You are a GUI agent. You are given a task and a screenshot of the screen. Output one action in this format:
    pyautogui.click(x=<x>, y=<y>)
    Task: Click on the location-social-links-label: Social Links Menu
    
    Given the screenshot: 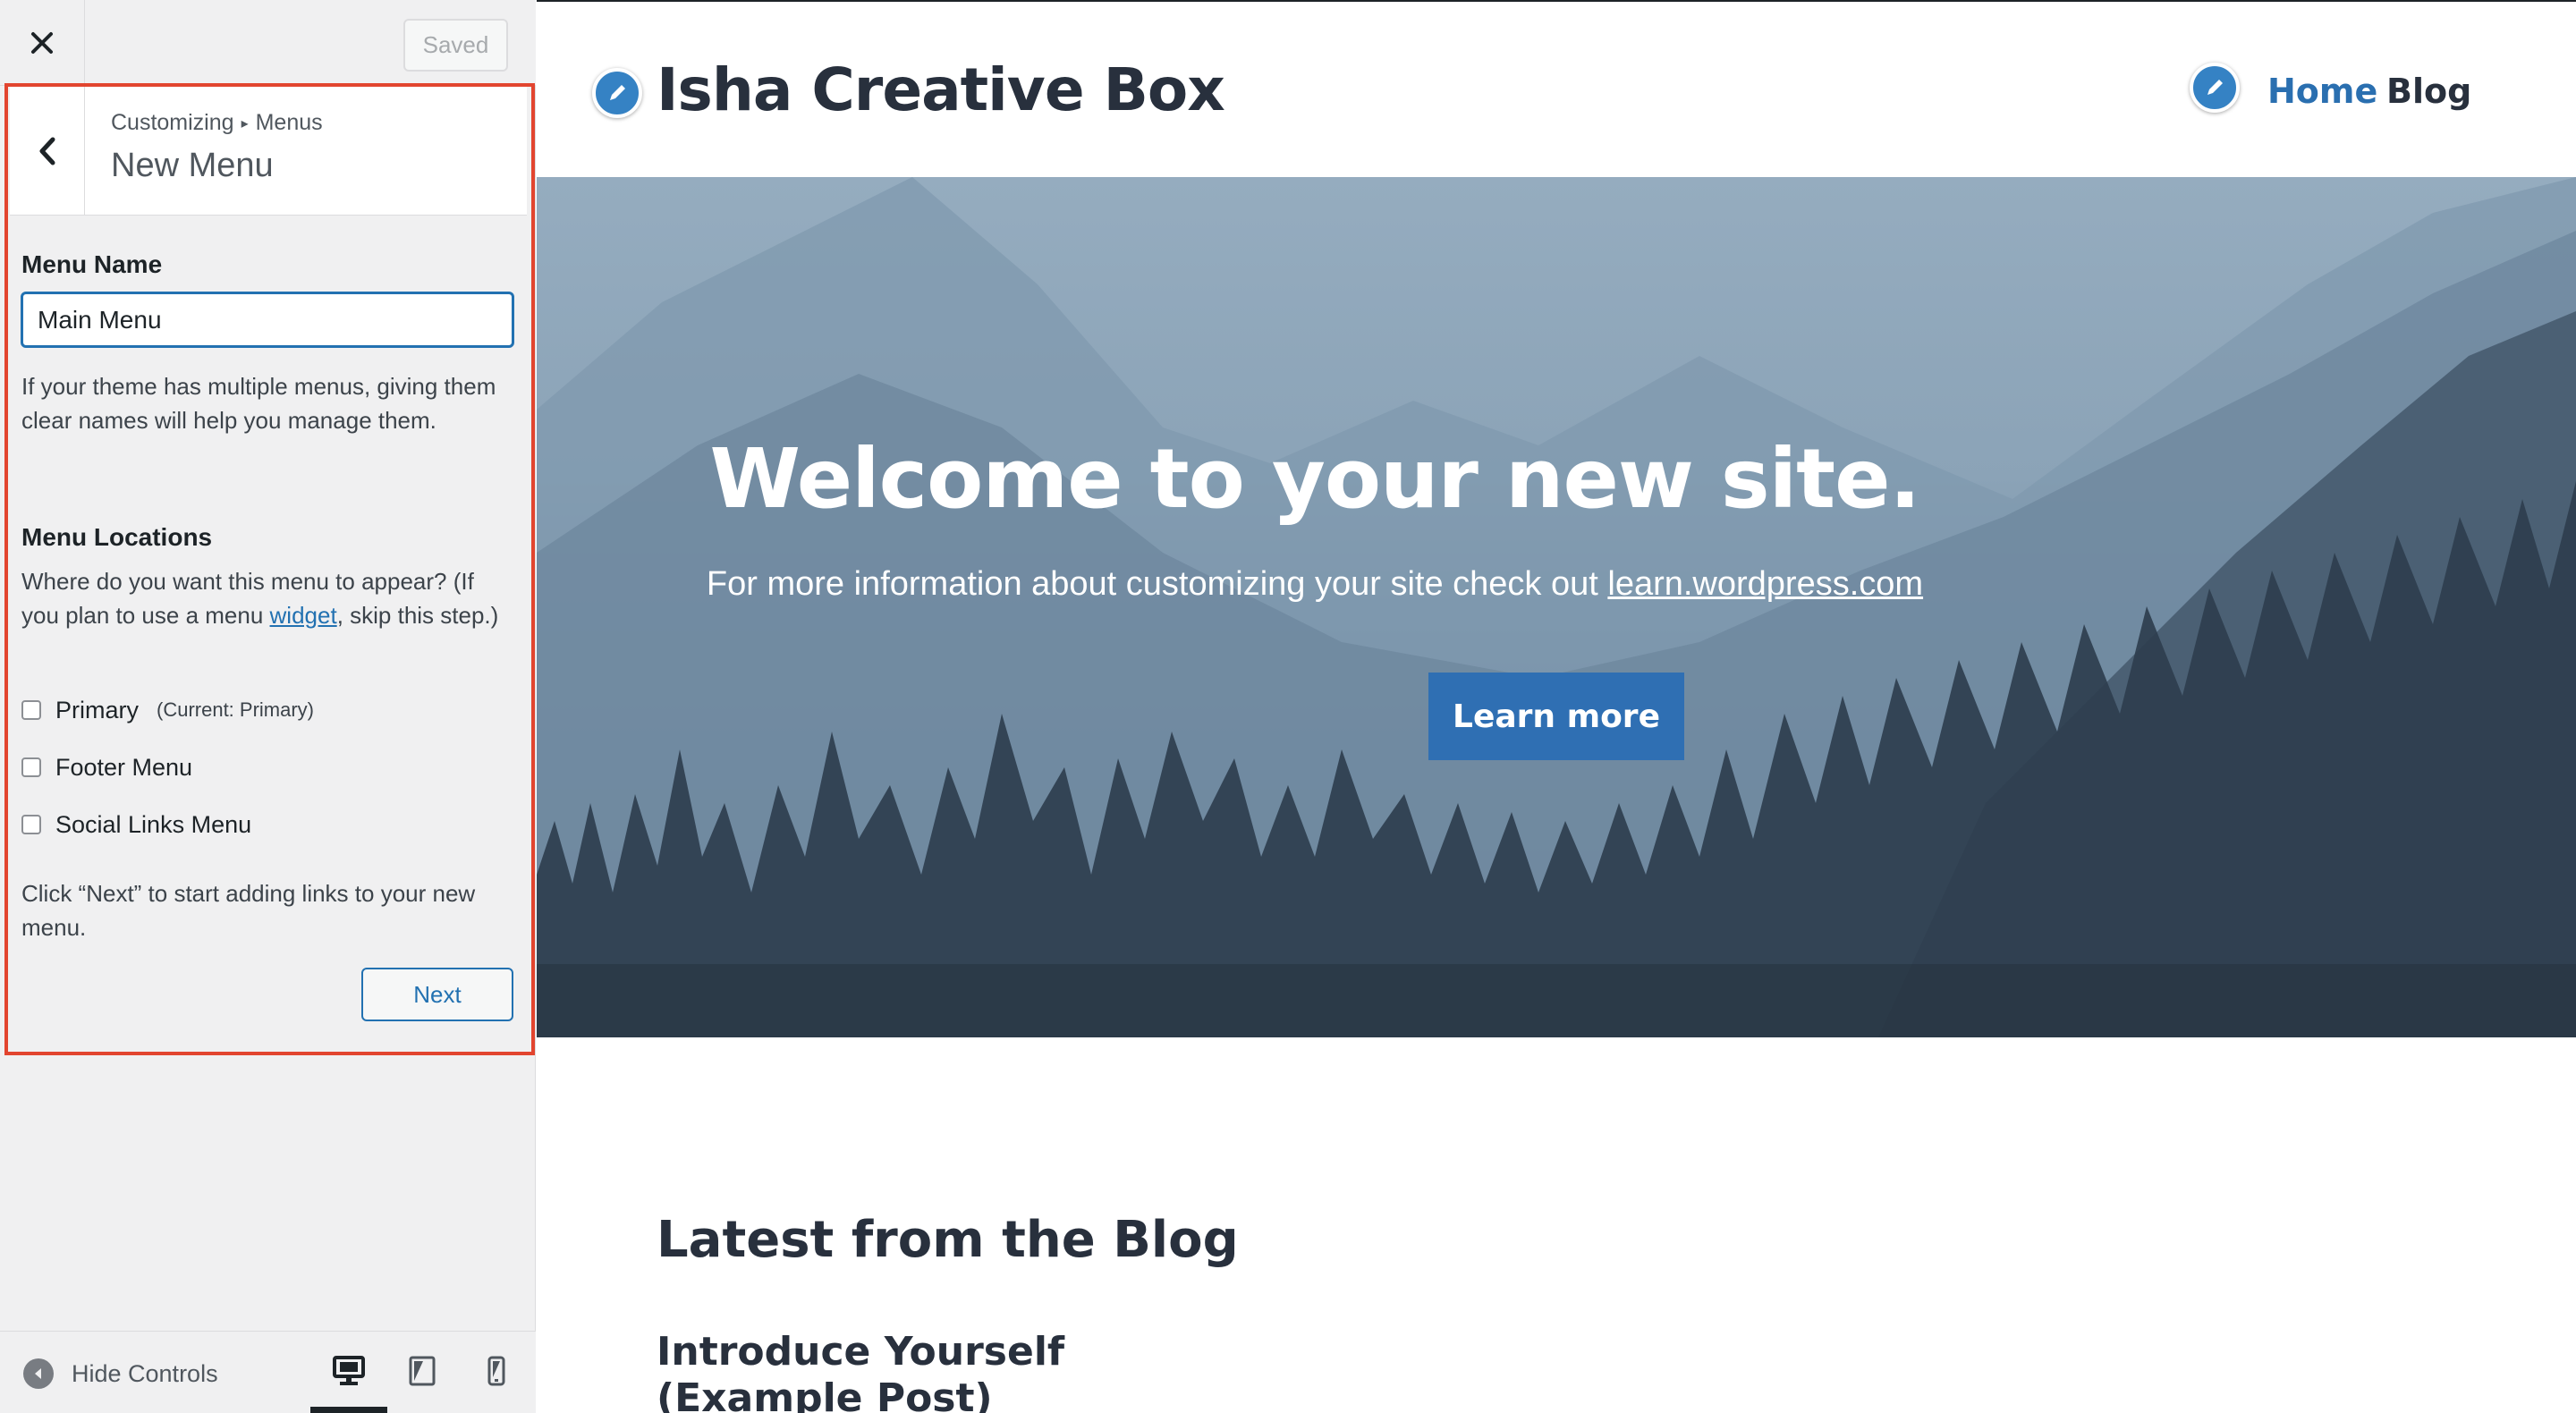 What is the action you would take?
    pyautogui.click(x=153, y=824)
    